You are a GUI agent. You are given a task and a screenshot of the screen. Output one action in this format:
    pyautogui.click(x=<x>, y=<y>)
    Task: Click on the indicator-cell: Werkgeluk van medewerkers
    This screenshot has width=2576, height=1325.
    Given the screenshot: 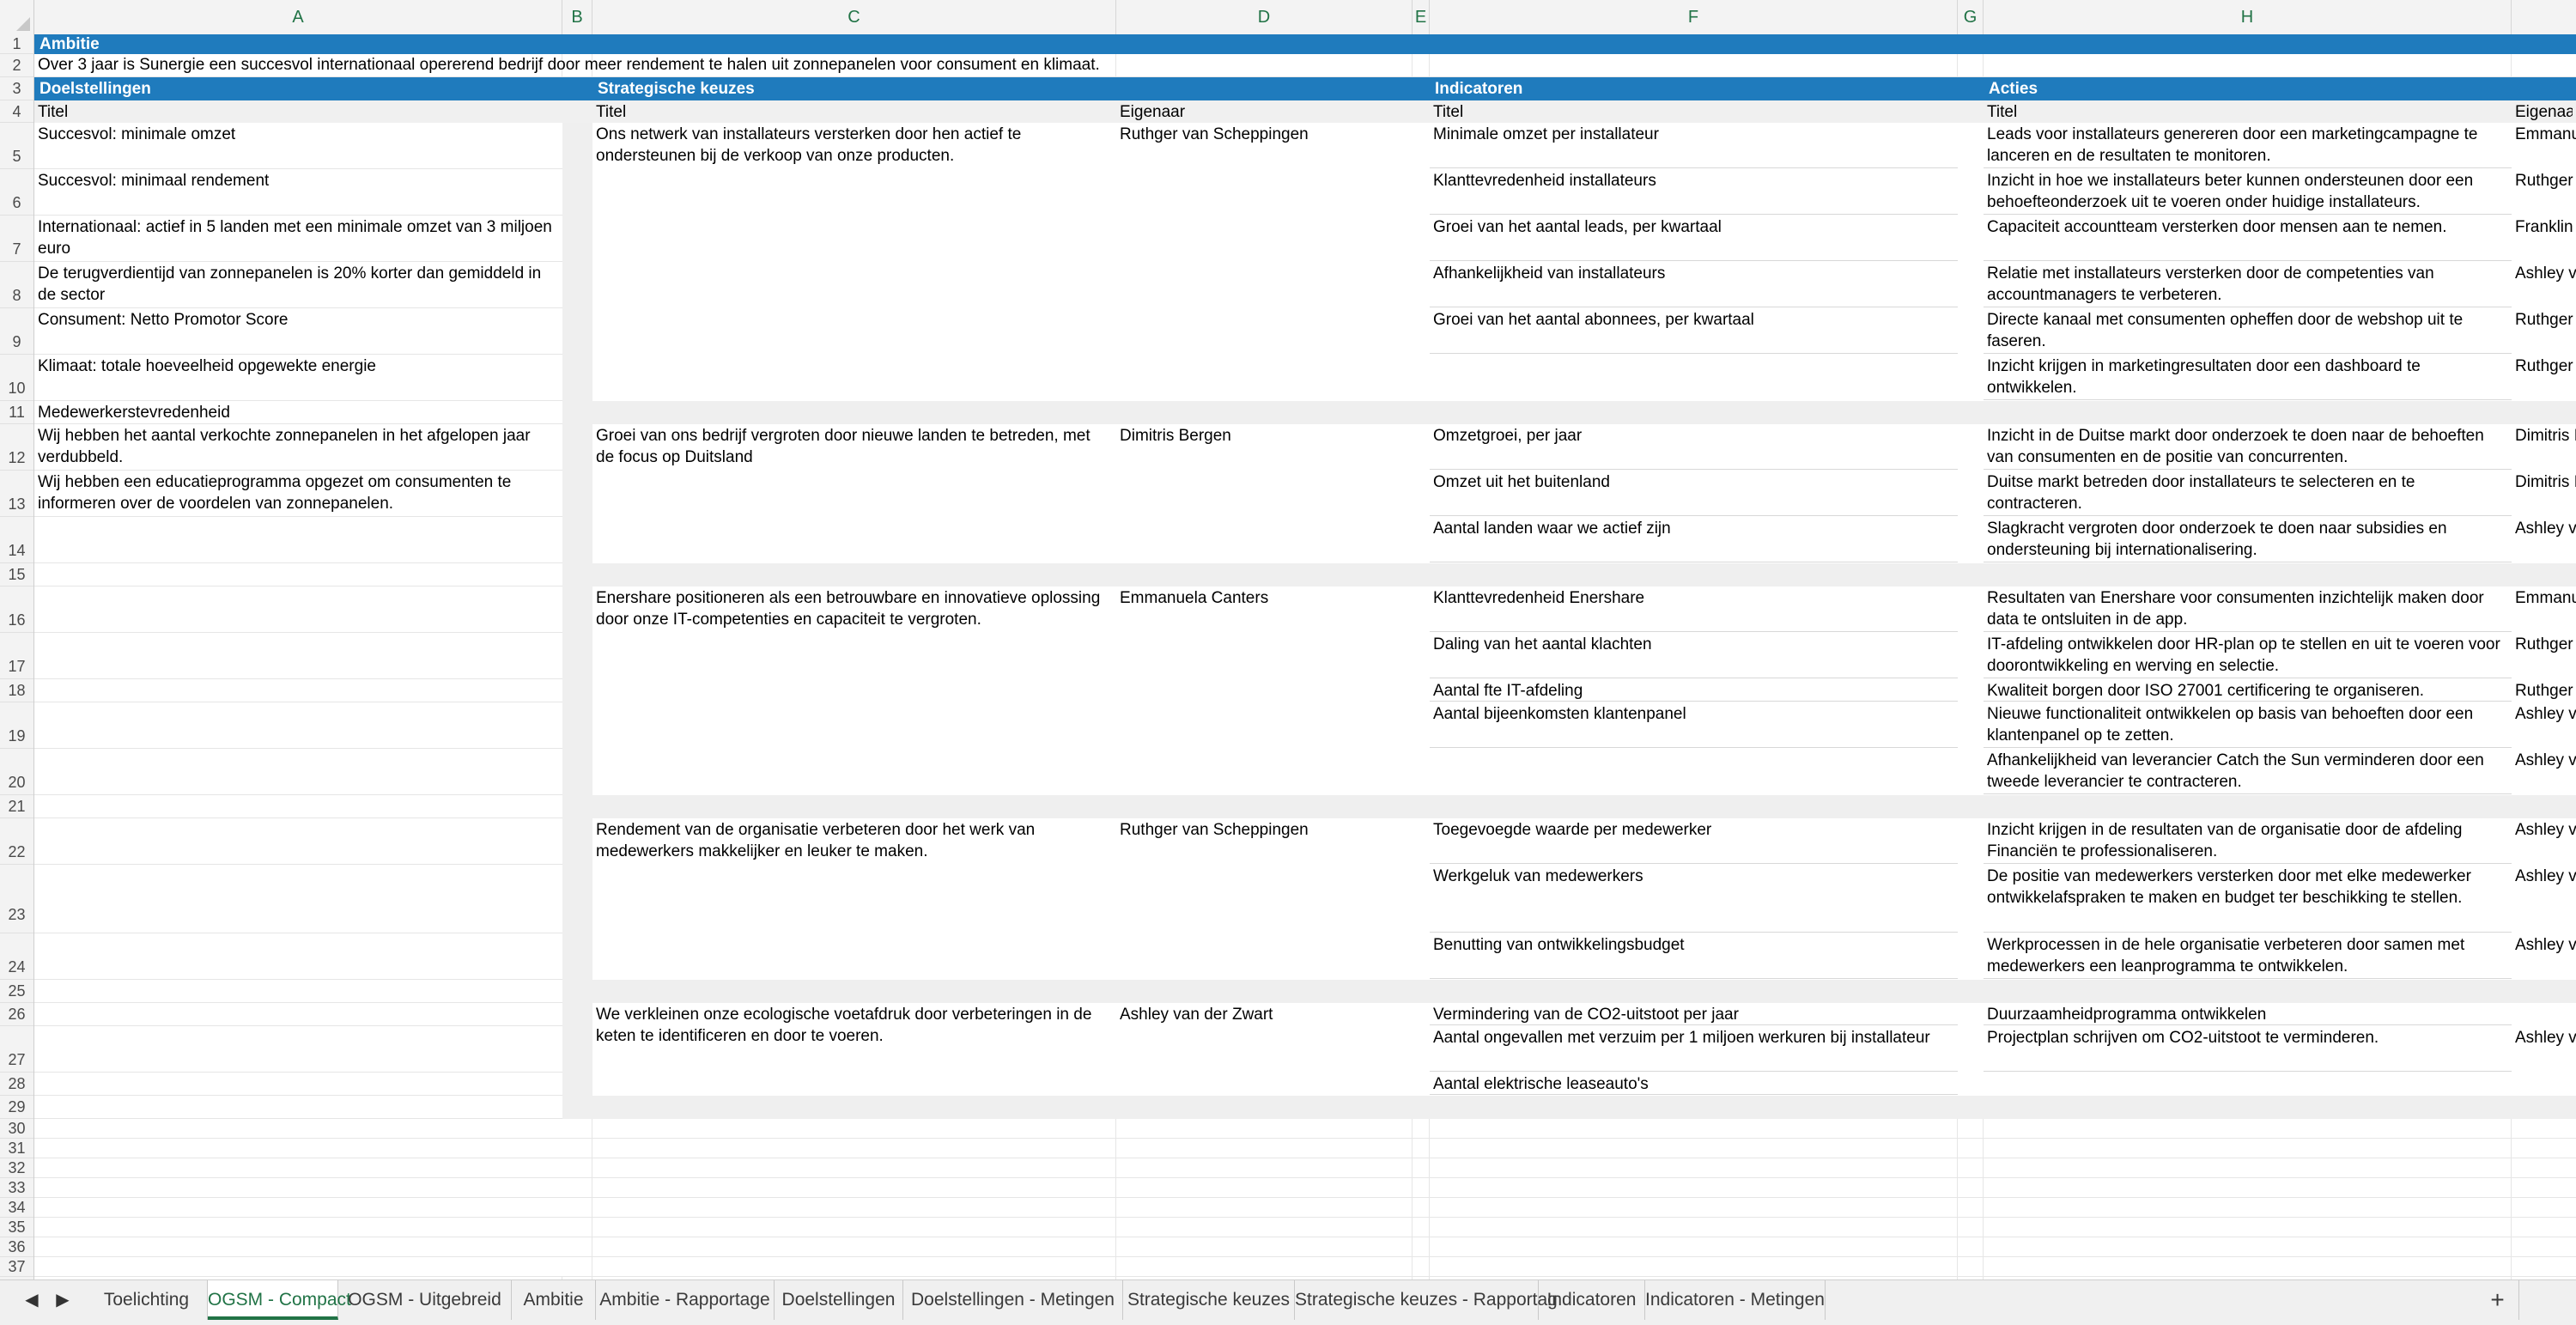 What is the action you would take?
    pyautogui.click(x=1693, y=899)
    